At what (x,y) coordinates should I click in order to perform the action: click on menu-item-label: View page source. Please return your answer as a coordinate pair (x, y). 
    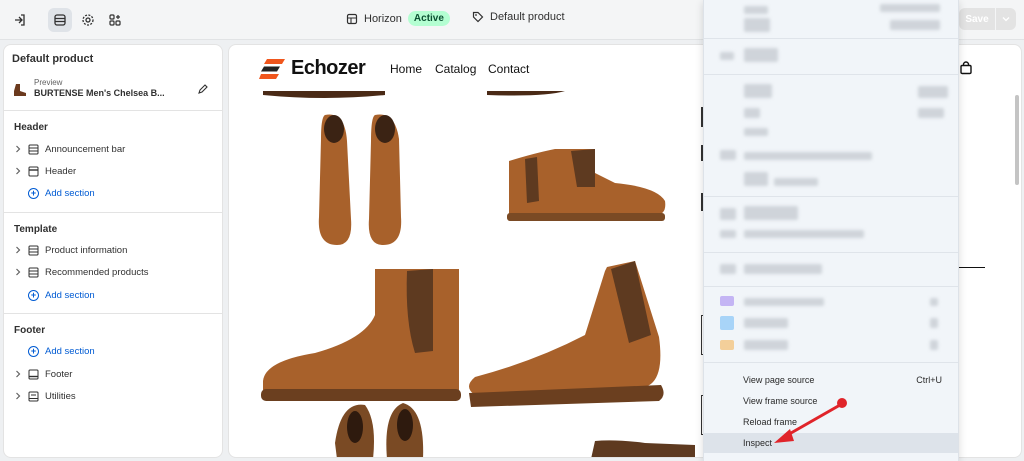
    Looking at the image, I should click on (779, 380).